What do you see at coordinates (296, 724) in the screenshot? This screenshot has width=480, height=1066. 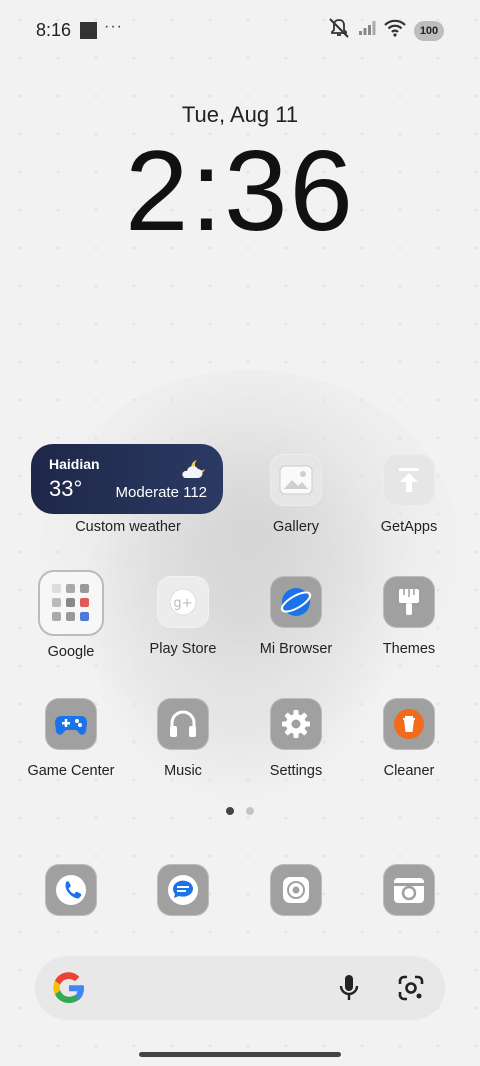 I see `settings-icon` at bounding box center [296, 724].